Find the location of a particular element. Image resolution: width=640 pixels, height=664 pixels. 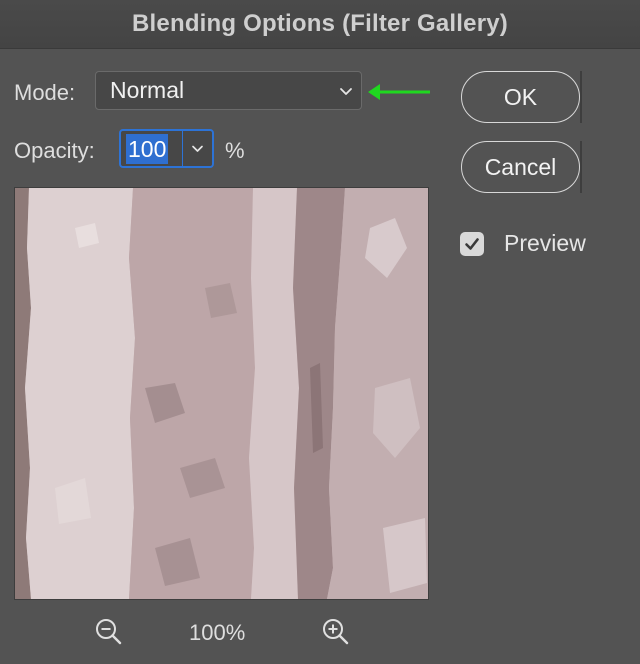

opacity-field: 100 is located at coordinates (166, 148).